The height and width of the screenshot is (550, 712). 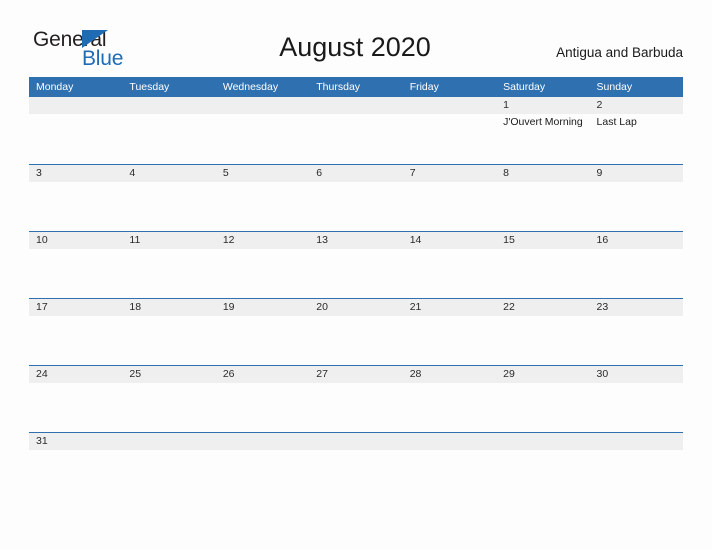 I want to click on day-cell-15: 15, so click(x=542, y=265).